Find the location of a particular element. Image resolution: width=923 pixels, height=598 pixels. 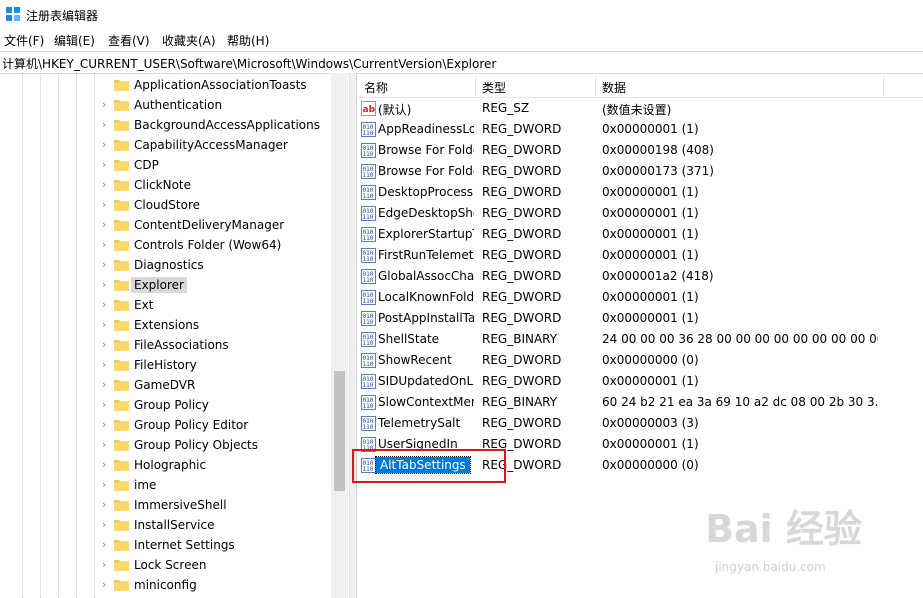

tree-item: › InstallService is located at coordinates (165, 525).